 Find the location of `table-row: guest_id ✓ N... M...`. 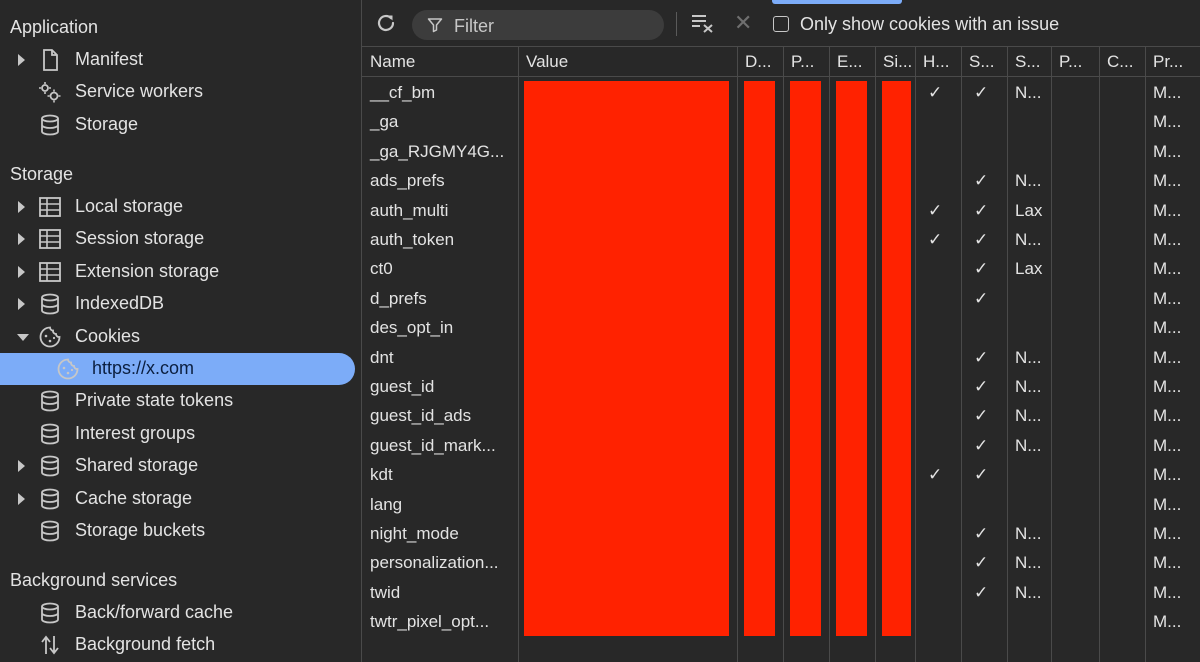

table-row: guest_id ✓ N... M... is located at coordinates (781, 386).